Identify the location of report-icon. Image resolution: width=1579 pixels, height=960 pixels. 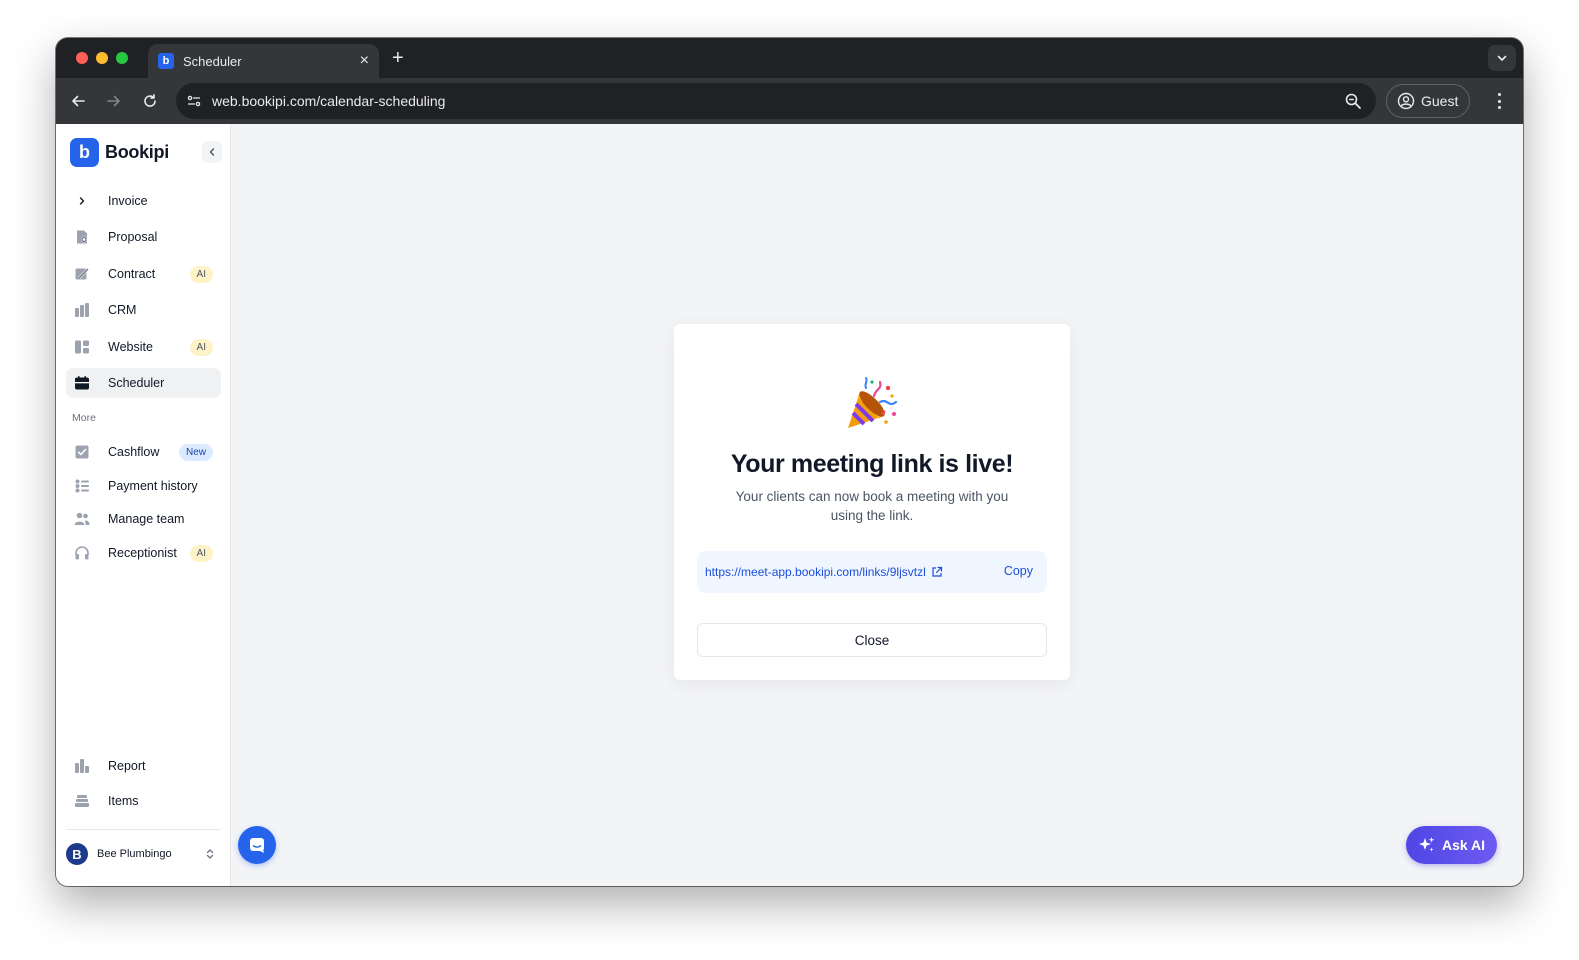
(82, 766).